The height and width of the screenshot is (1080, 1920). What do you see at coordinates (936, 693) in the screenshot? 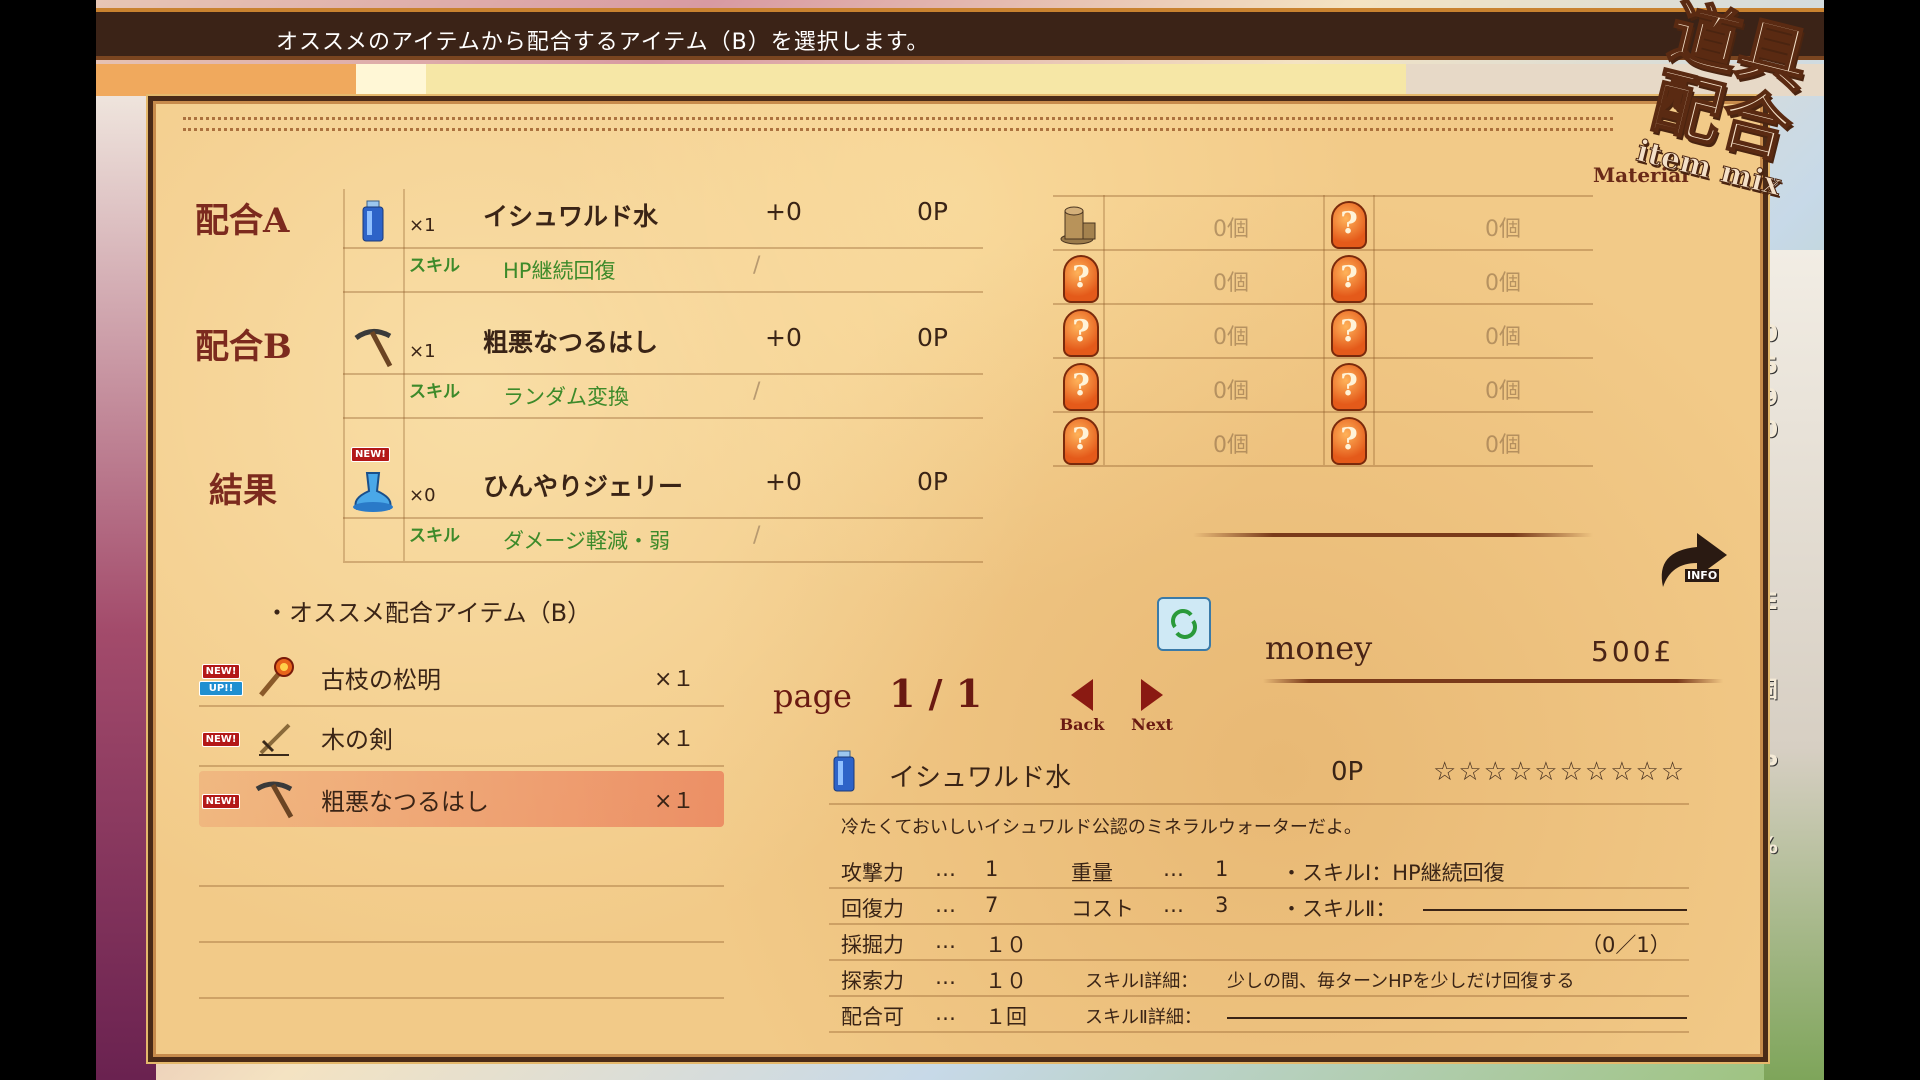
I see `page-number: 1 / 1` at bounding box center [936, 693].